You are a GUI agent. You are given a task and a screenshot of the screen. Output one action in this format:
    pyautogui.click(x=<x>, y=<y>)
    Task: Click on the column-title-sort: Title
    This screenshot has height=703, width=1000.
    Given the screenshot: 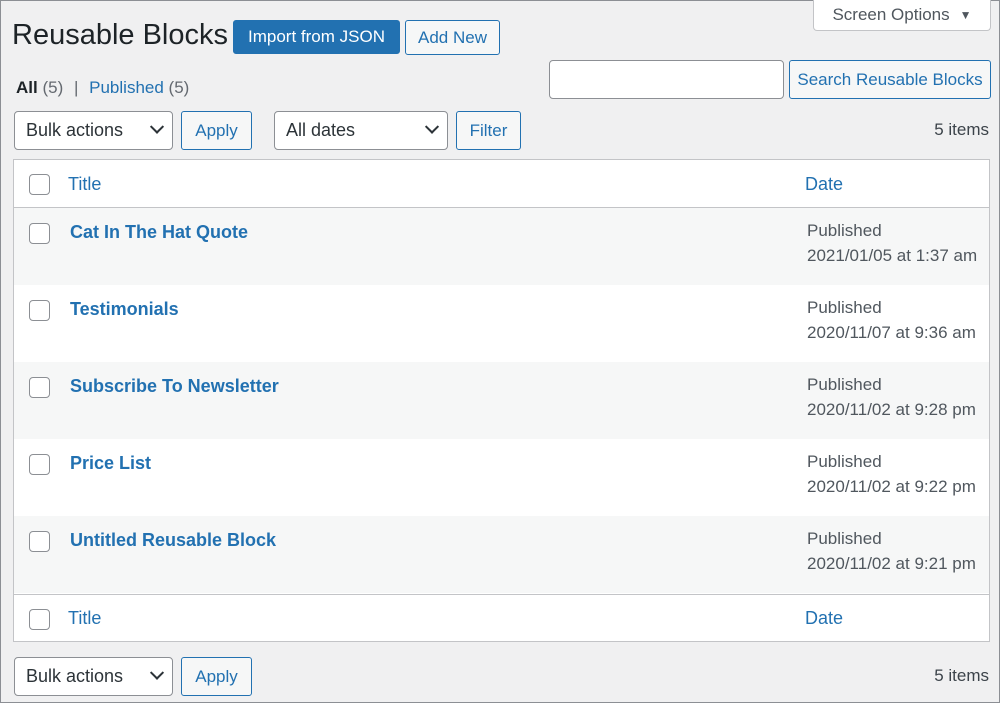 What is the action you would take?
    pyautogui.click(x=84, y=184)
    